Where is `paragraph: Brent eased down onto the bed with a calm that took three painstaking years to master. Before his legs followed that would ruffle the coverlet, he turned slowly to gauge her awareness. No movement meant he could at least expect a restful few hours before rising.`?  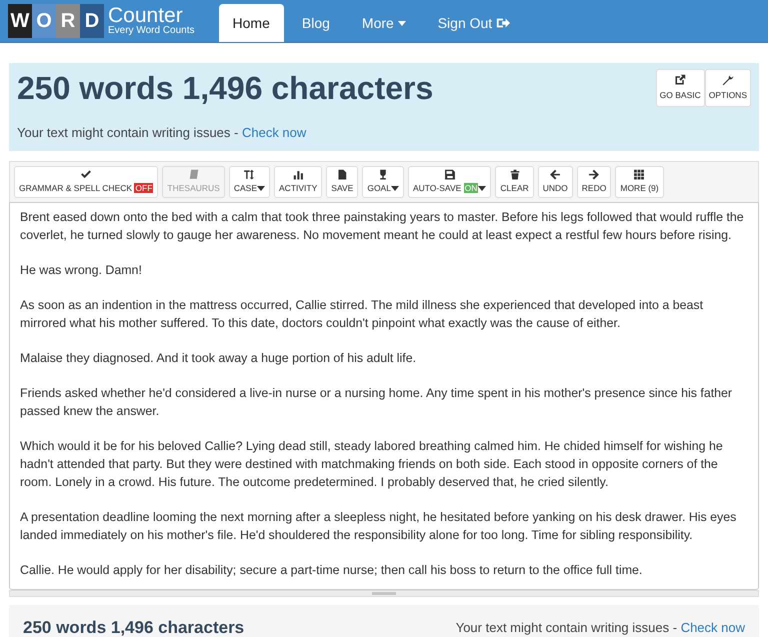 paragraph: Brent eased down onto the bed with a calm that took three painstaking years to master. Before his legs followed that would ruffle the coverlet, he turned slowly to gauge her awareness. No movement meant he could at least expect a restful few hours before rising. is located at coordinates (382, 226).